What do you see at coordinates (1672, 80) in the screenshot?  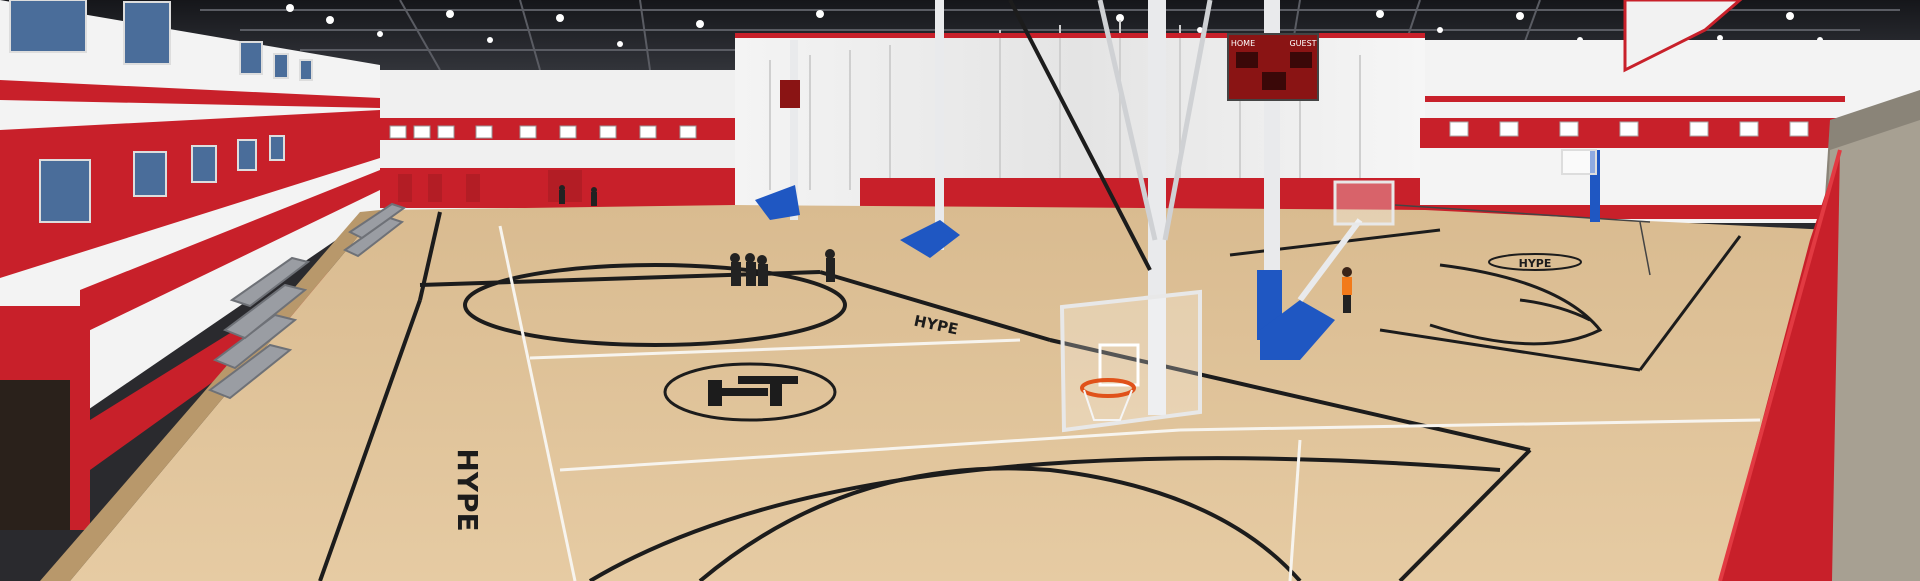 I see `right-upper-wall` at bounding box center [1672, 80].